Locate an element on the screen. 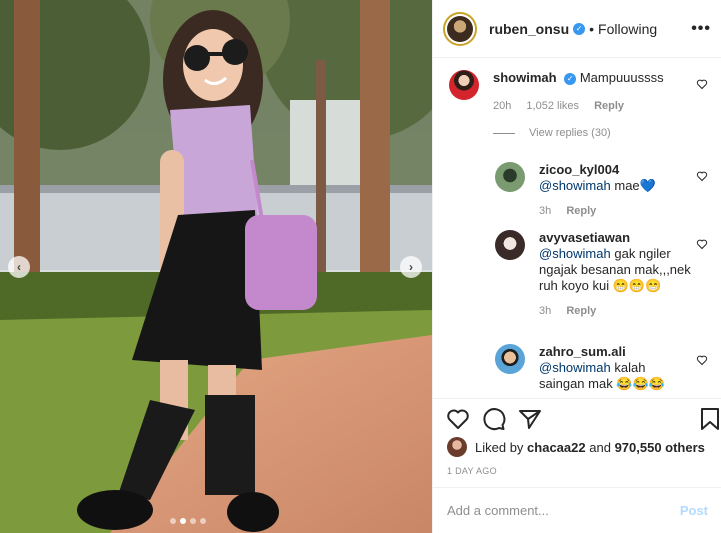 This screenshot has height=533, width=721. following-button: Following is located at coordinates (627, 29).